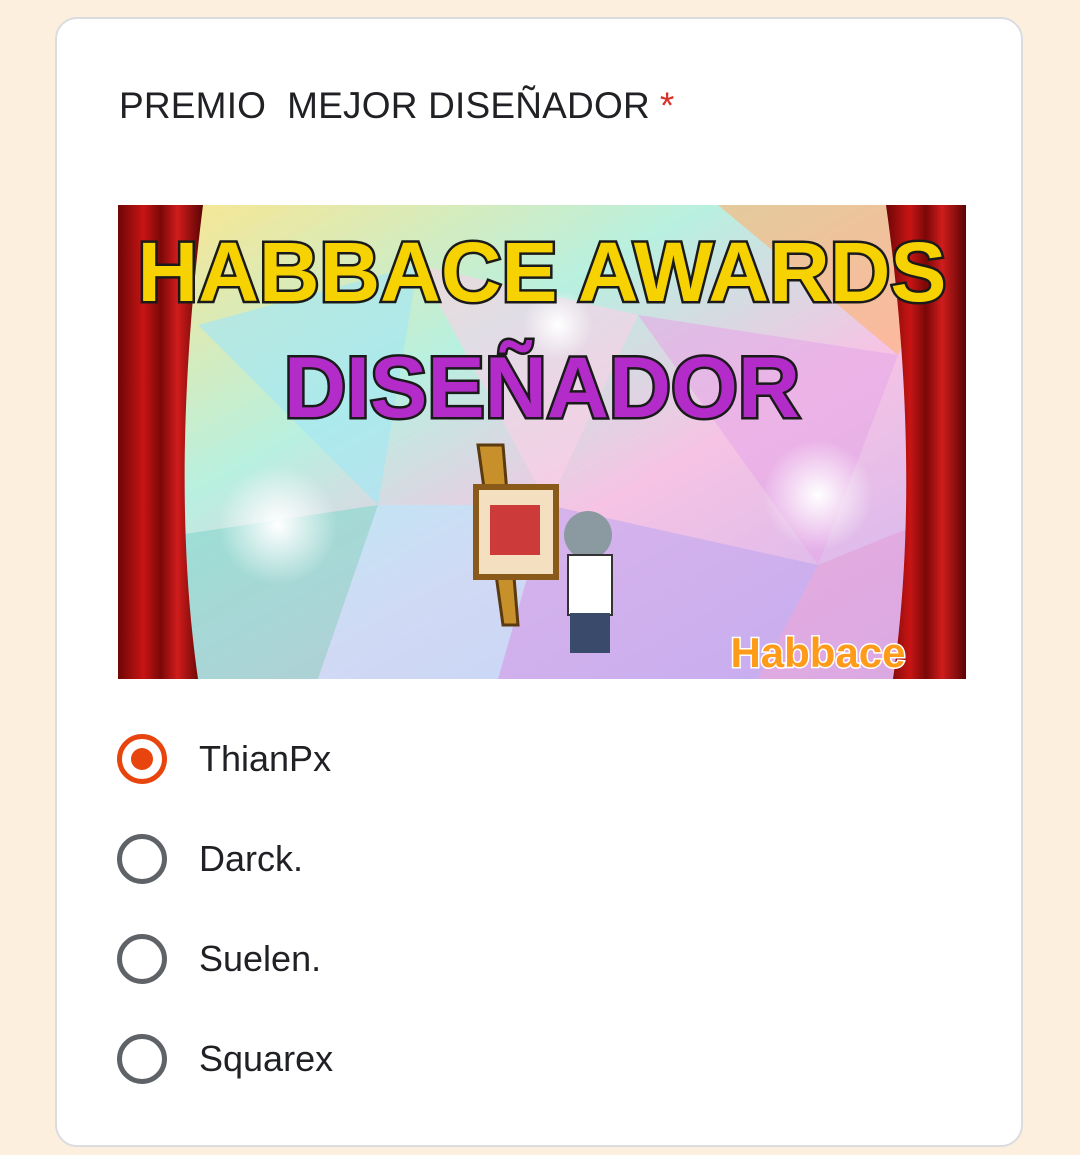 This screenshot has width=1080, height=1155. I want to click on option-thianpx: ThianPx, so click(517, 759).